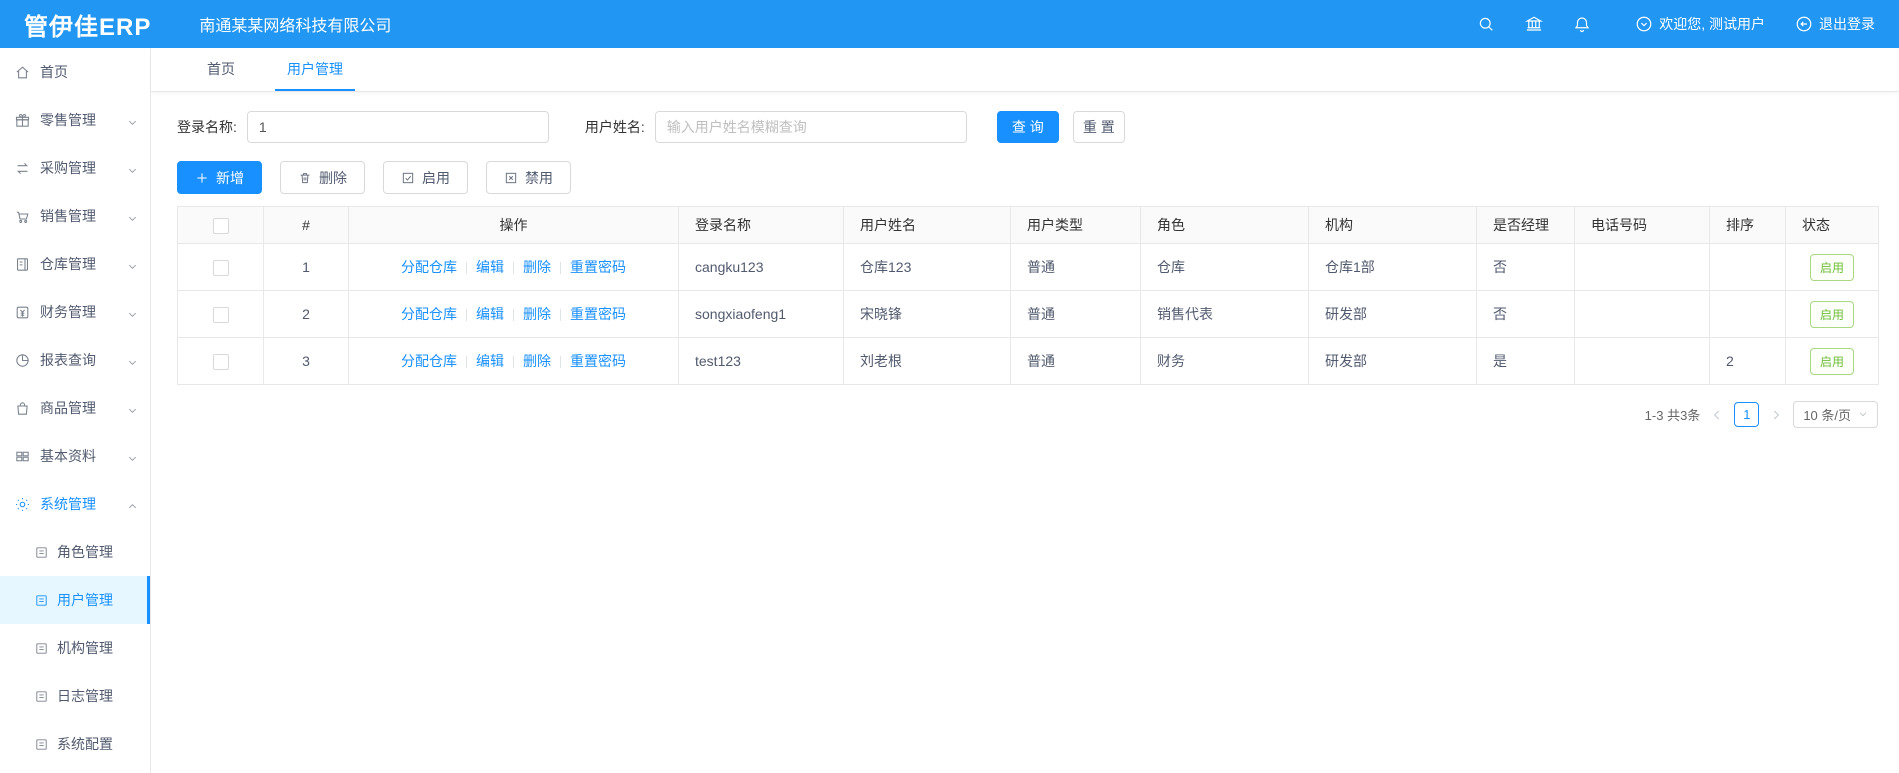 The height and width of the screenshot is (773, 1899). I want to click on add-button: 新增, so click(219, 177).